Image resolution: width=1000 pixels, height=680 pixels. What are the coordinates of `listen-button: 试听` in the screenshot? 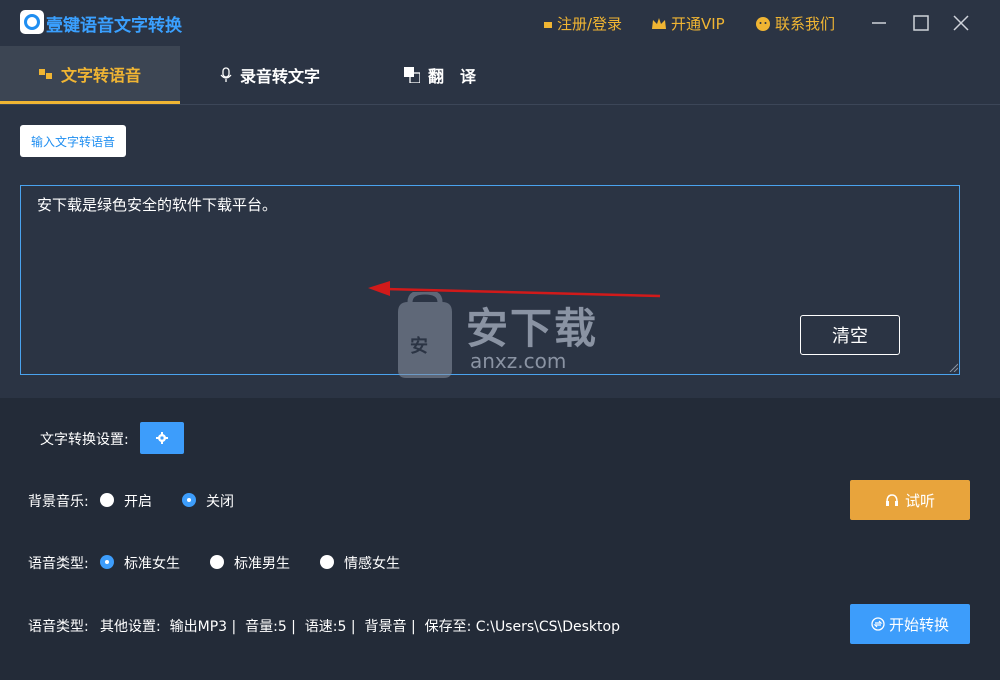 It's located at (910, 500).